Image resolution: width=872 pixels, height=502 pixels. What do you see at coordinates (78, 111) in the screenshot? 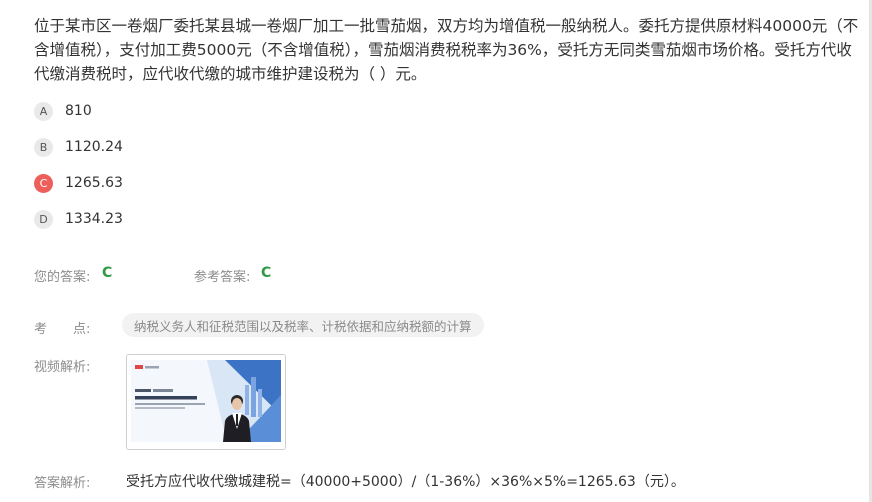
I see `option-text: 810` at bounding box center [78, 111].